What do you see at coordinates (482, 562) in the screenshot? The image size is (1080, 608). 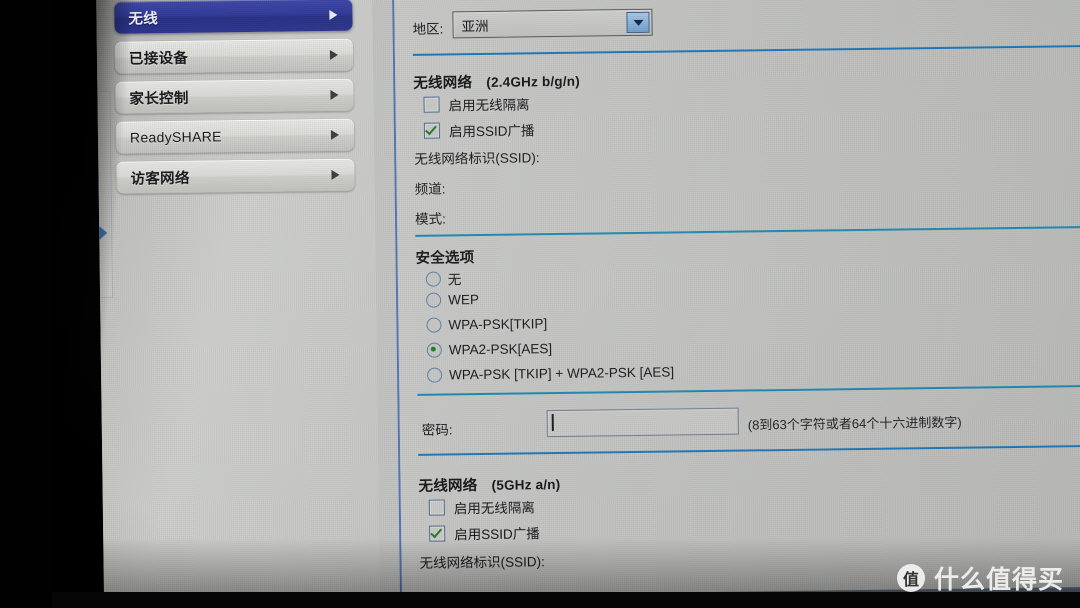 I see `band-5-ssid-label: 无线网络标识(SSID):` at bounding box center [482, 562].